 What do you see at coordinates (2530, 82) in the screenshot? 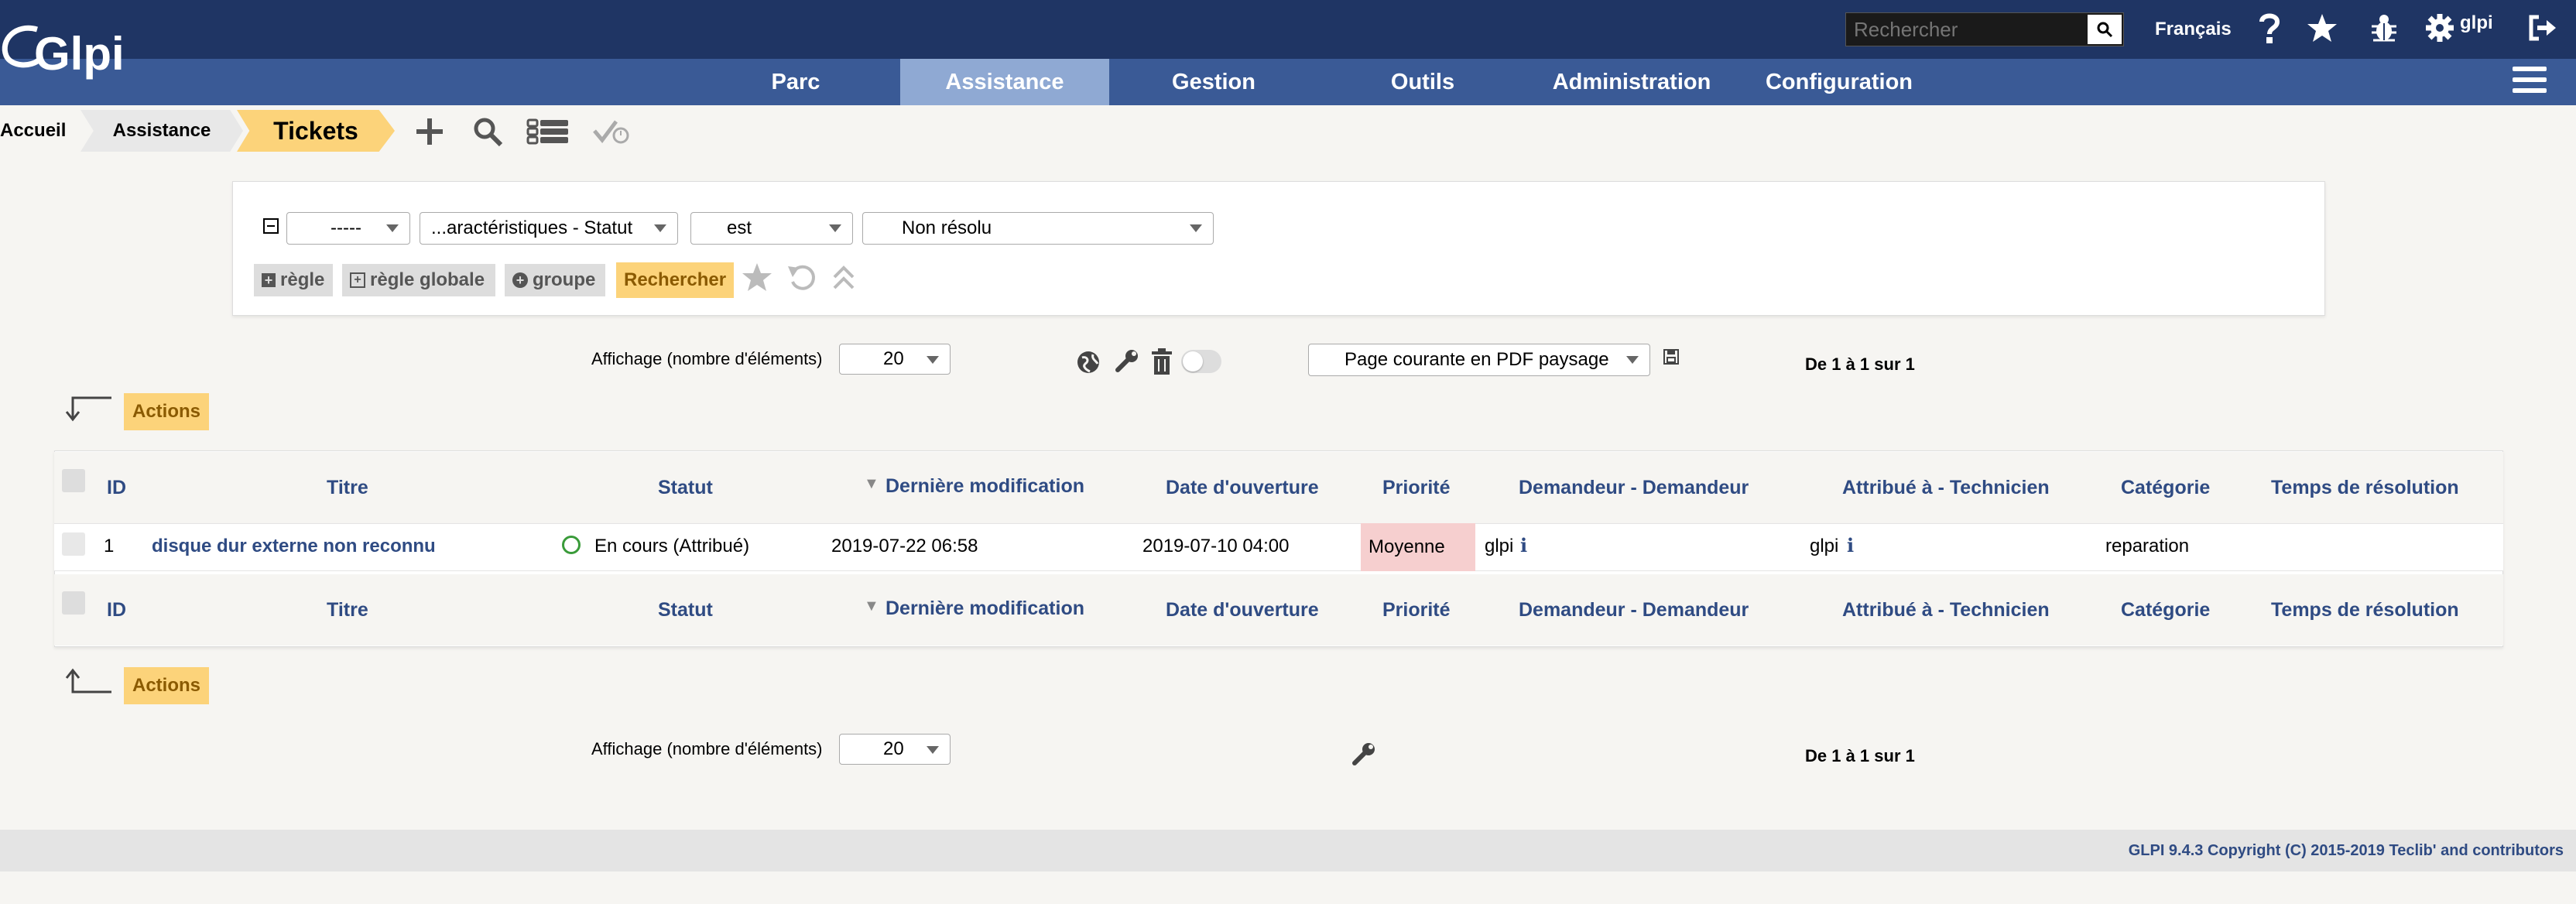
I see `menu-button` at bounding box center [2530, 82].